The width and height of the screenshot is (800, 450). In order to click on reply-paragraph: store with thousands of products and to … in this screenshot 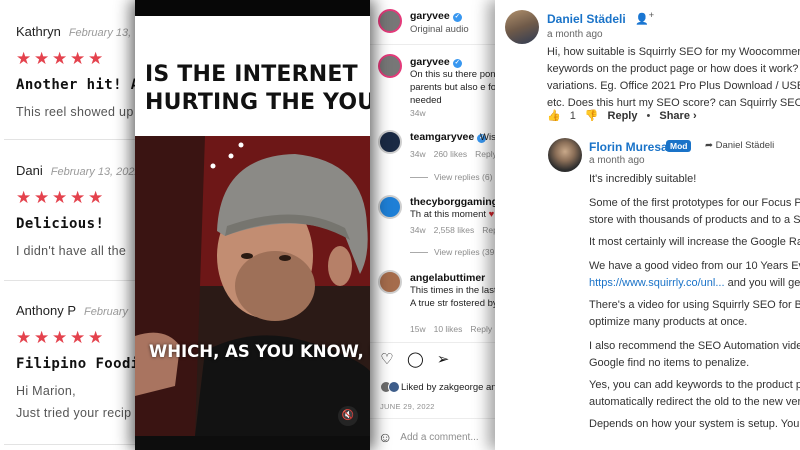, I will do `click(694, 220)`.